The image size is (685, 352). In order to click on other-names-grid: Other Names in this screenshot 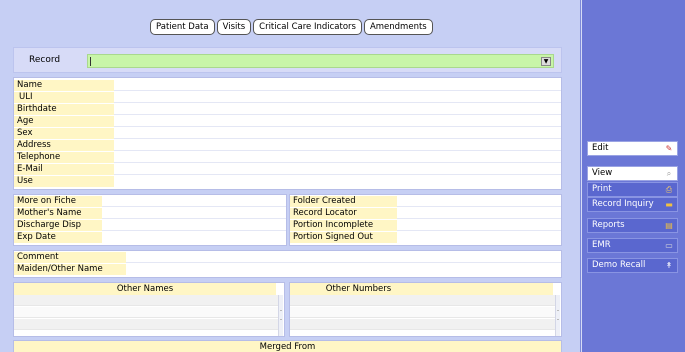, I will do `click(149, 309)`.